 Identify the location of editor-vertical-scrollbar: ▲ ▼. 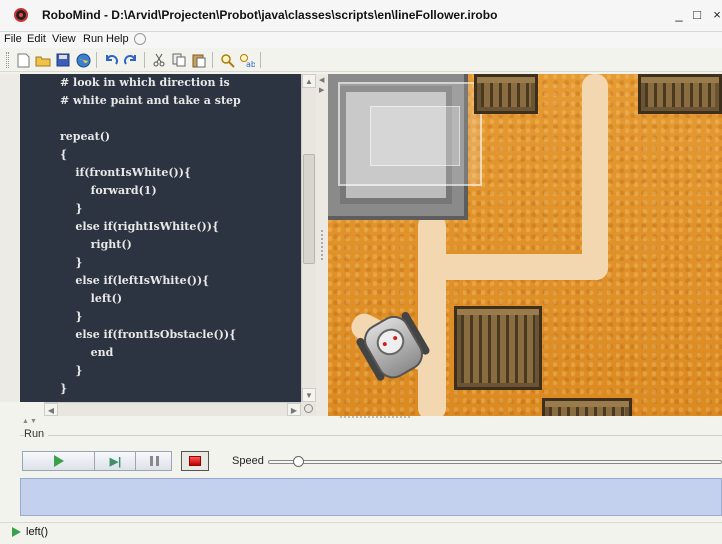
(308, 238).